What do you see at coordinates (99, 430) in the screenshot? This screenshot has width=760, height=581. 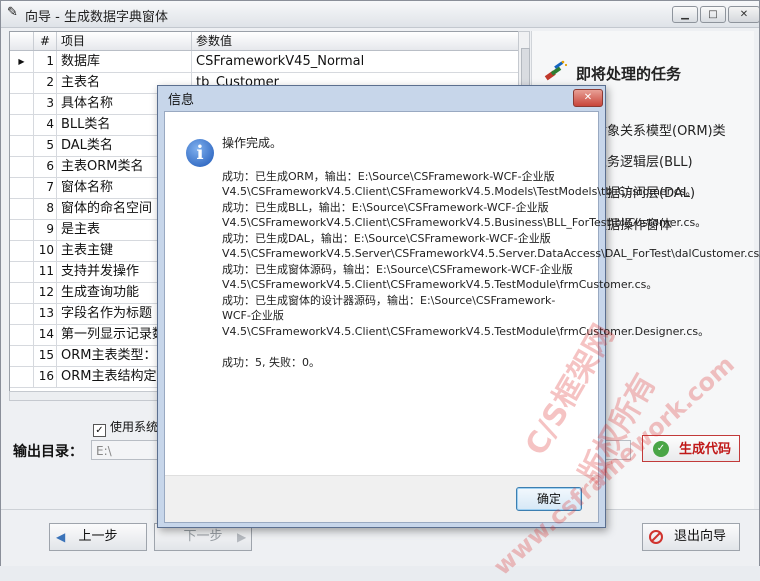 I see `checkbox-checked-icon: ✓` at bounding box center [99, 430].